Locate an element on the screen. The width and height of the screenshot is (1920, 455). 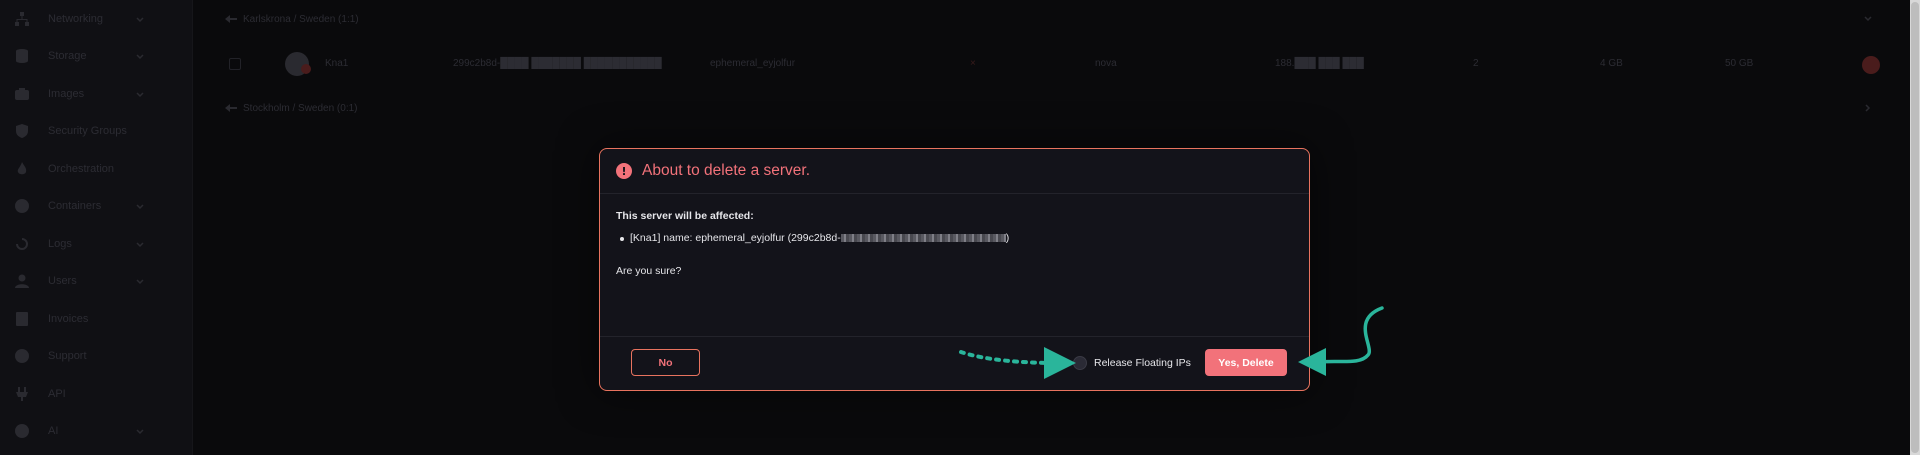
sidebar-item-label: Containers is located at coordinates (75, 206).